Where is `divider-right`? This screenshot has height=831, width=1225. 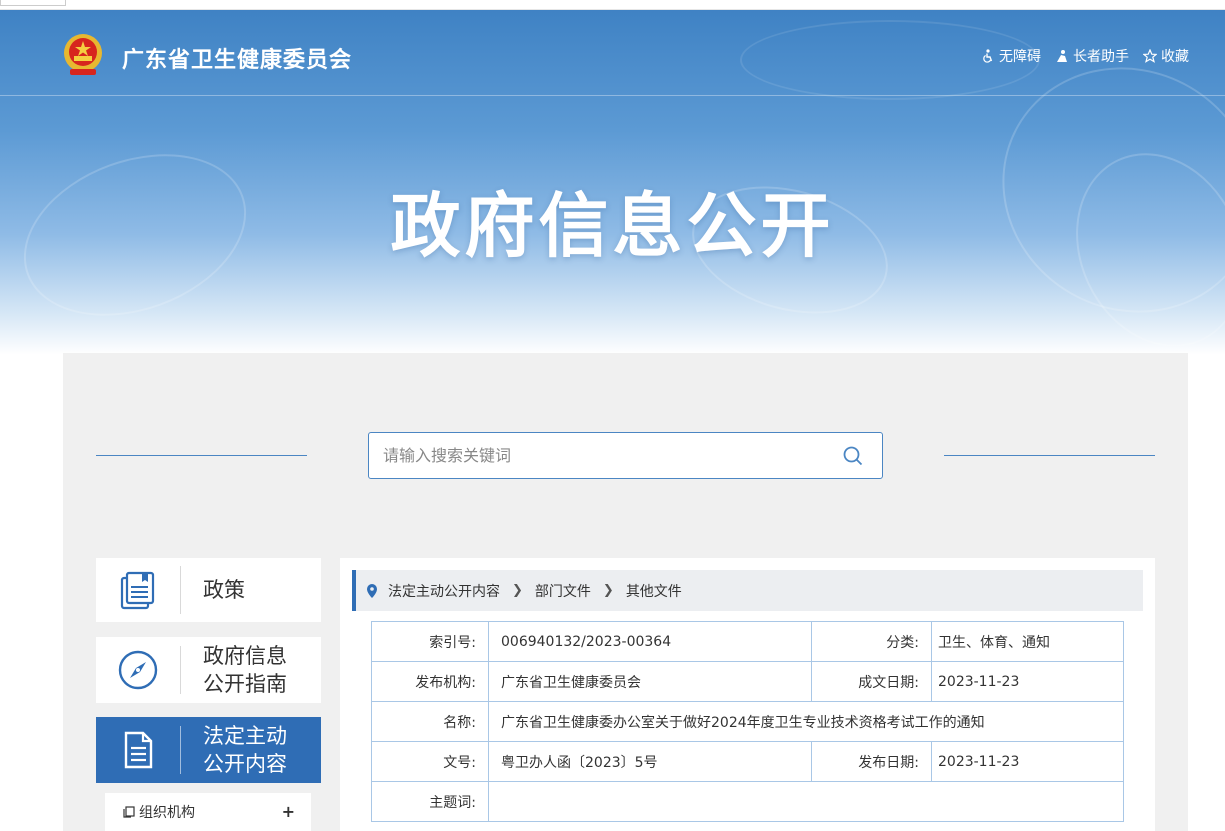
divider-right is located at coordinates (1049, 455).